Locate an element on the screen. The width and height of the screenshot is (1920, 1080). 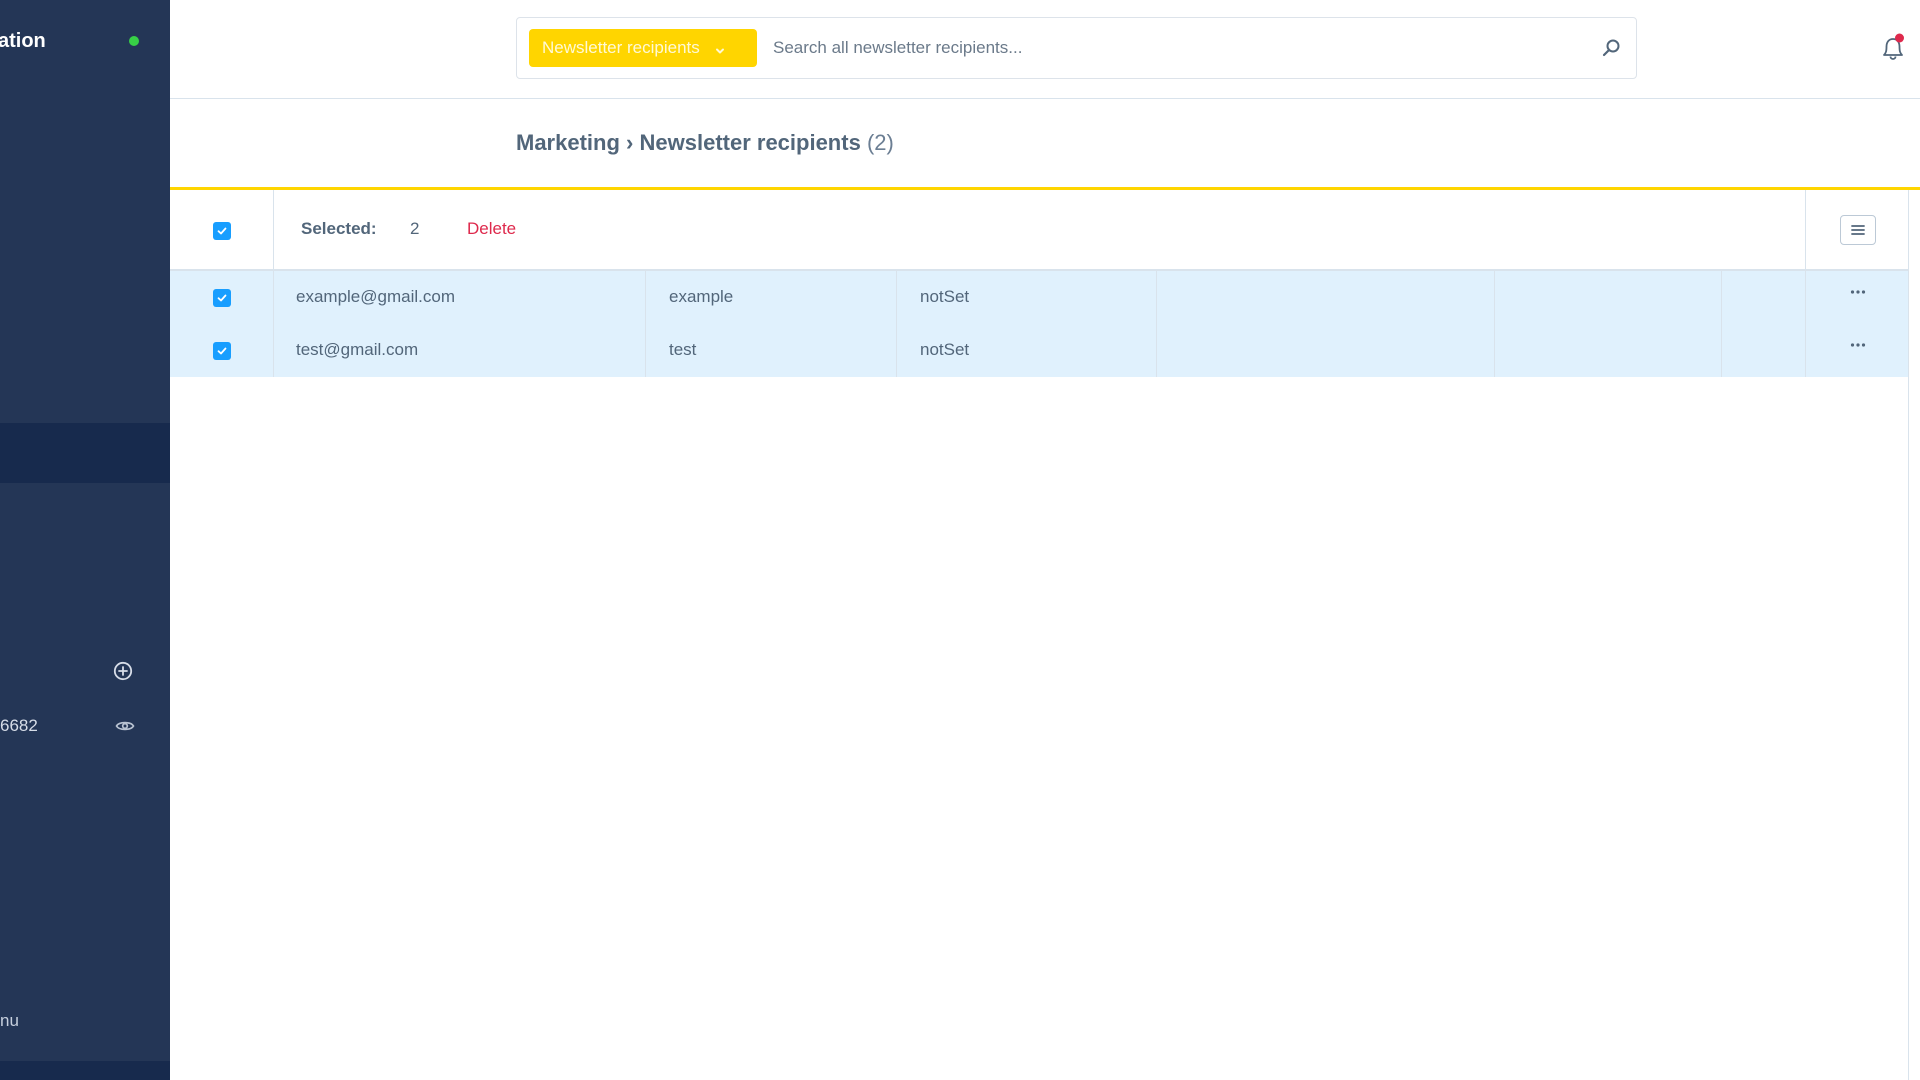
bulk-delete-button: Delete is located at coordinates (491, 229).